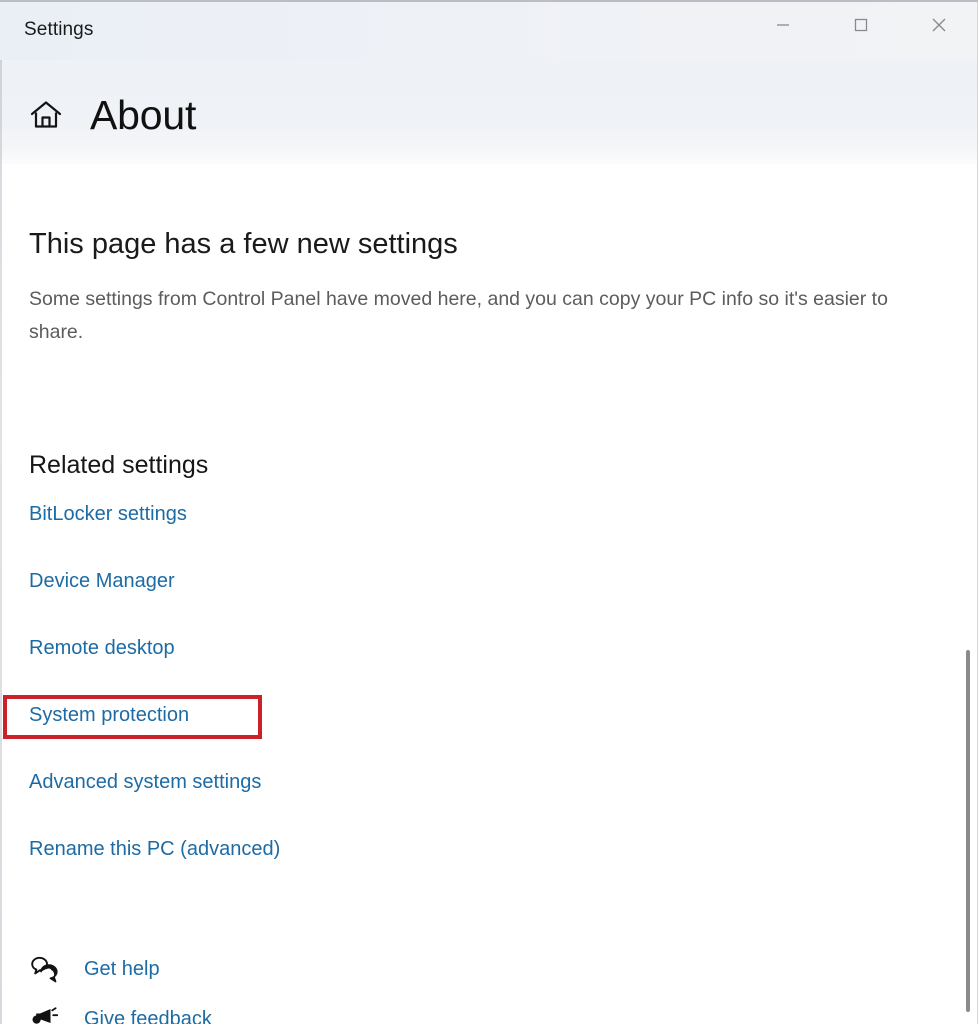  I want to click on page-header: About, so click(489, 112).